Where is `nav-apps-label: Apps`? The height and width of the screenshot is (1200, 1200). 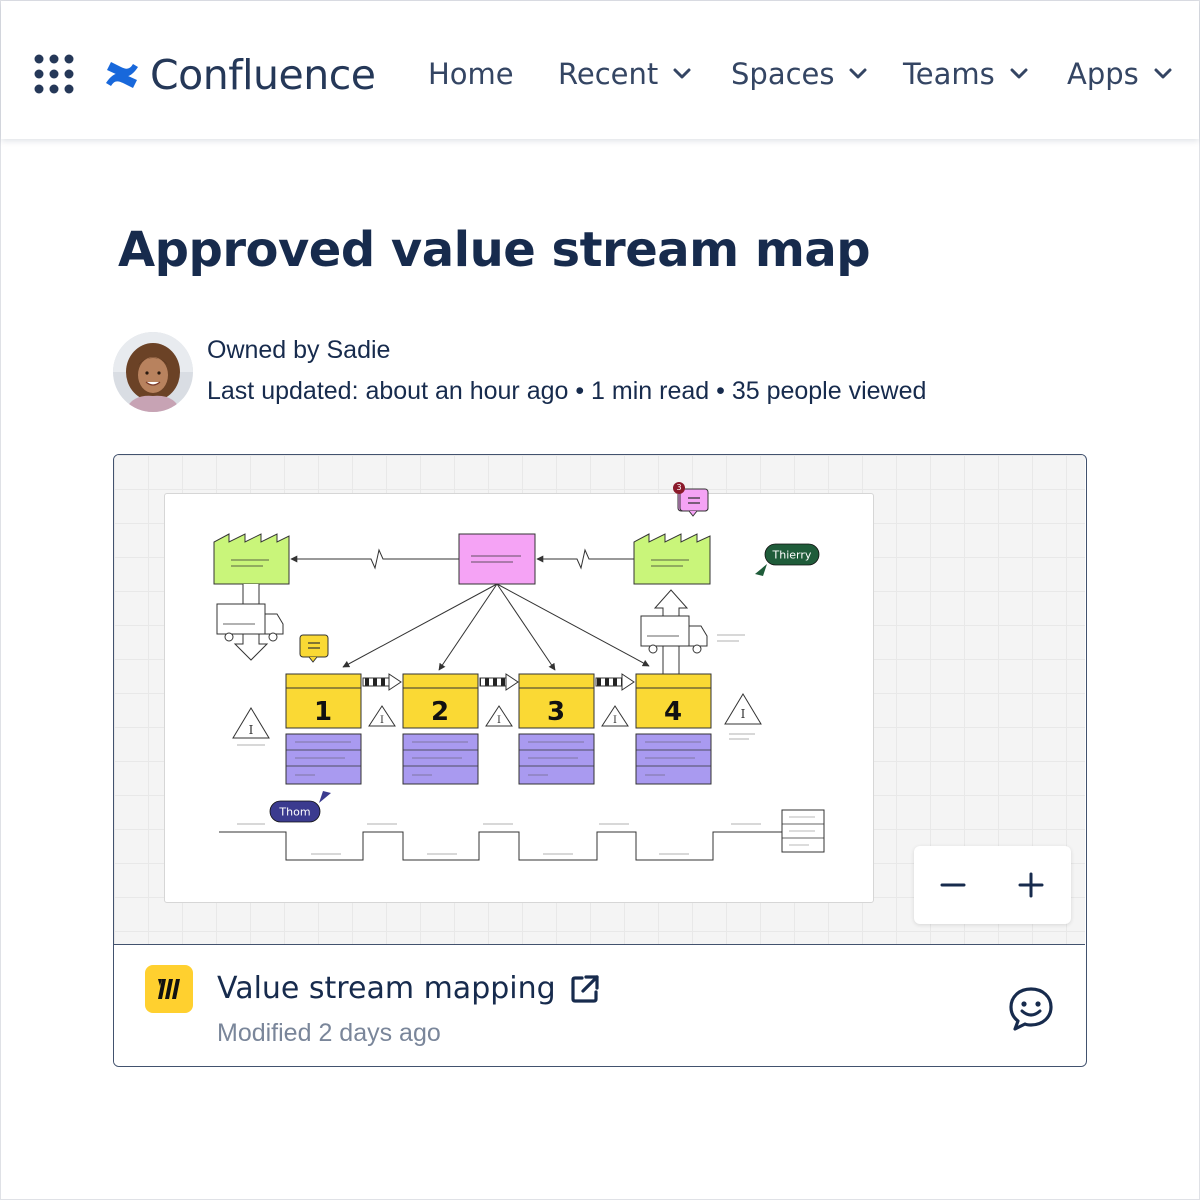 nav-apps-label: Apps is located at coordinates (1103, 74).